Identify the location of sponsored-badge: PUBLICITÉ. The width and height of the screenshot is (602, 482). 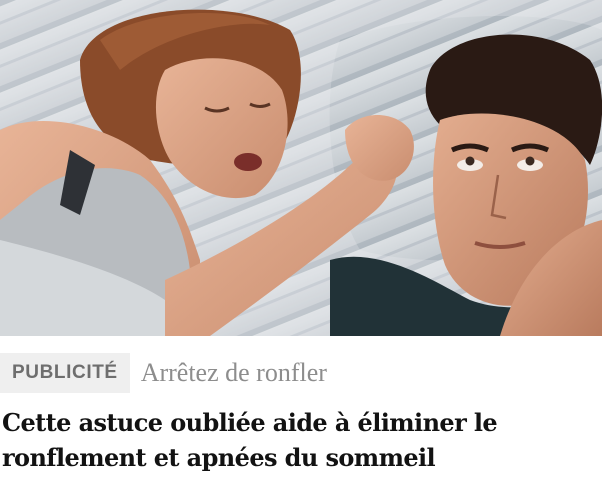
(65, 373).